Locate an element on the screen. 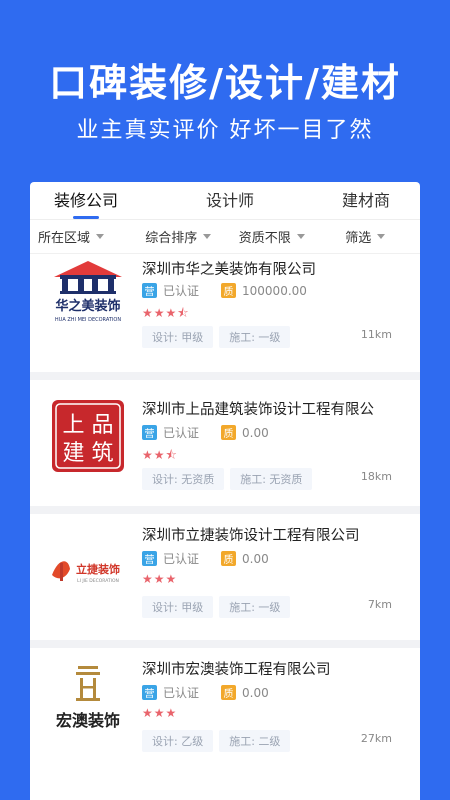  logo-text: 华之美装饰 is located at coordinates (87, 306).